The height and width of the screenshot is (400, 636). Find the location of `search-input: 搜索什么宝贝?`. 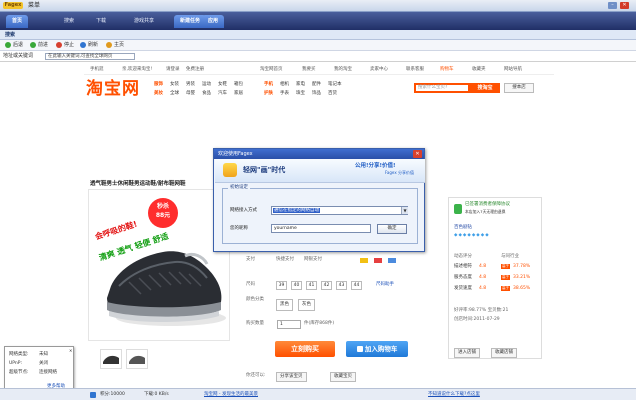

search-input: 搜索什么宝贝? is located at coordinates (442, 88).